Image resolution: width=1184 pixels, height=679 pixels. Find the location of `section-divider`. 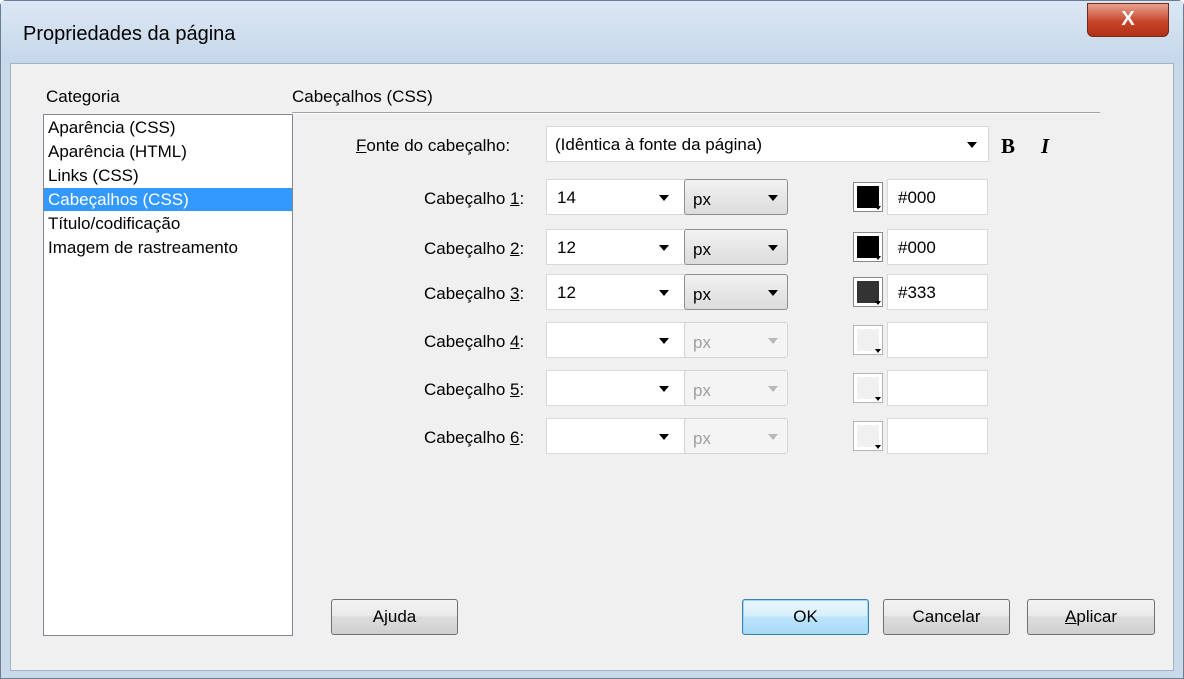

section-divider is located at coordinates (696, 113).